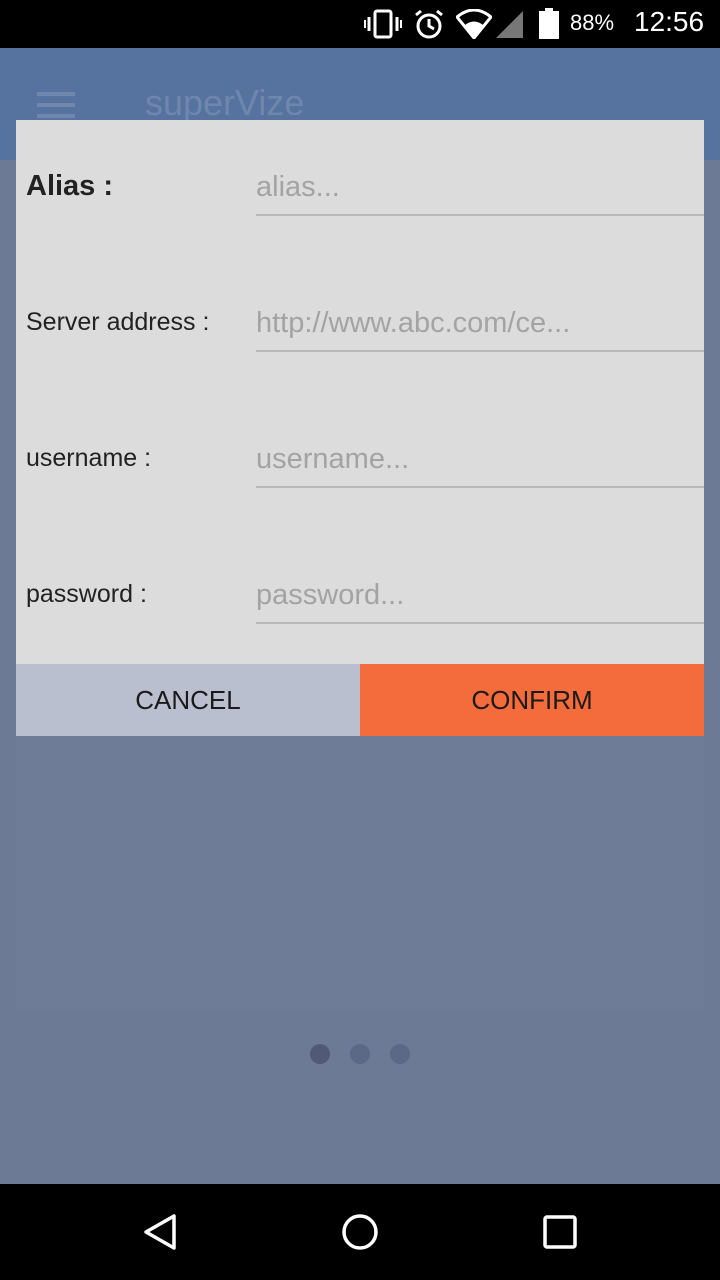  I want to click on battery-icon, so click(549, 24).